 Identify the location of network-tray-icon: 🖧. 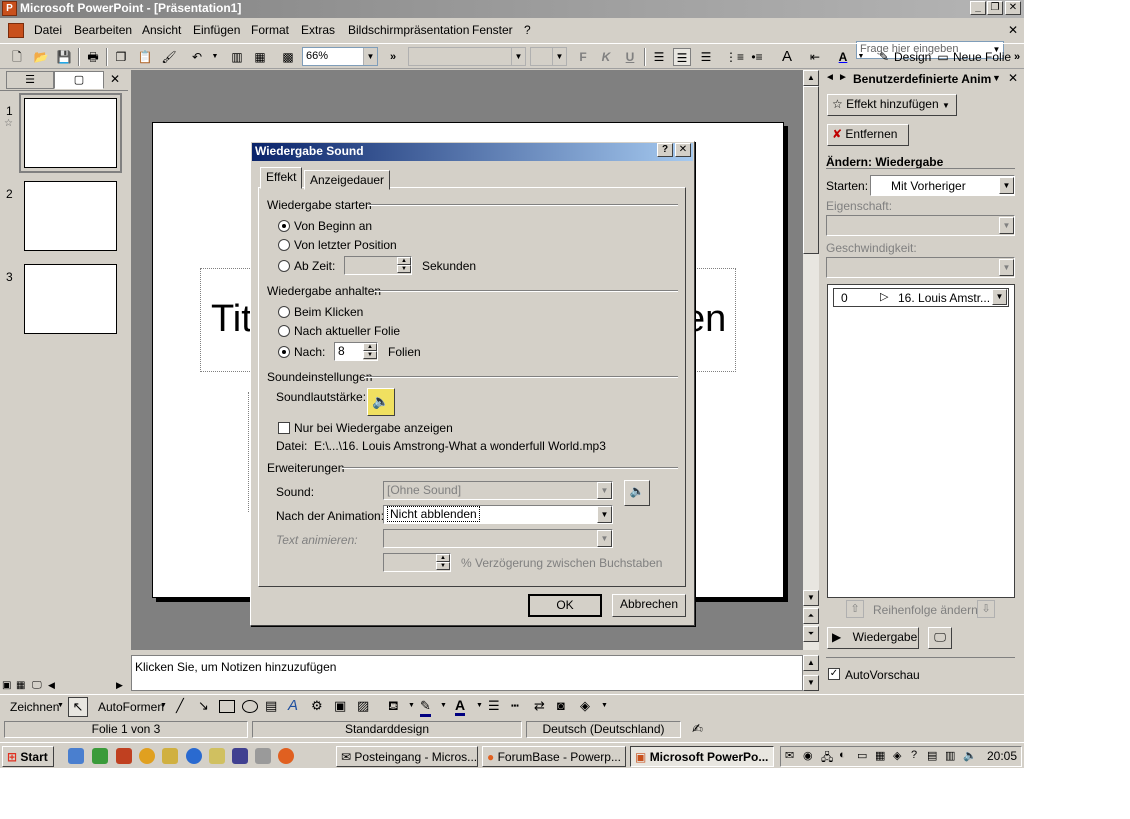
(827, 758).